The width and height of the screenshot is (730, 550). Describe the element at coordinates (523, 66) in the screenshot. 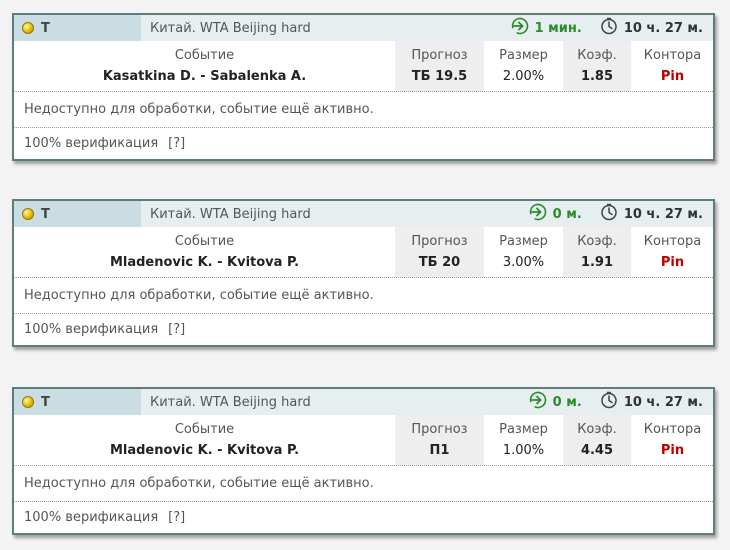

I see `size-column: Размер 2.00%` at that location.